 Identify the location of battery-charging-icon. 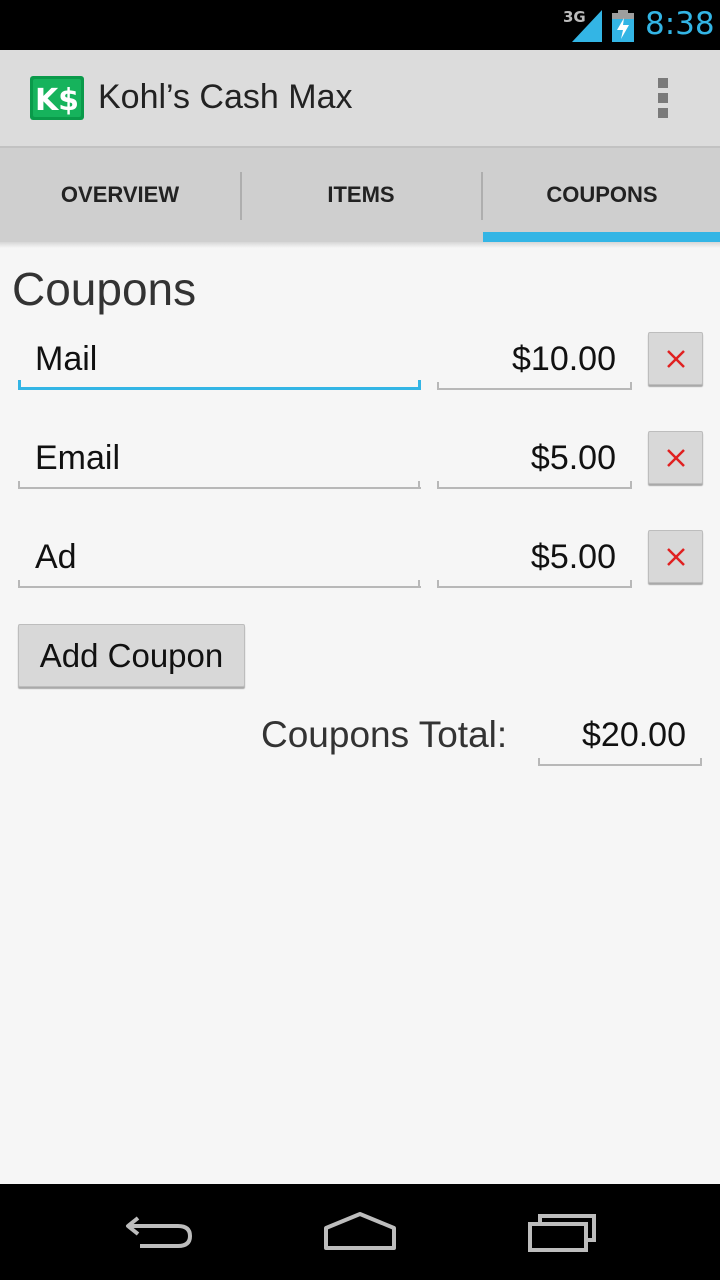
(623, 26).